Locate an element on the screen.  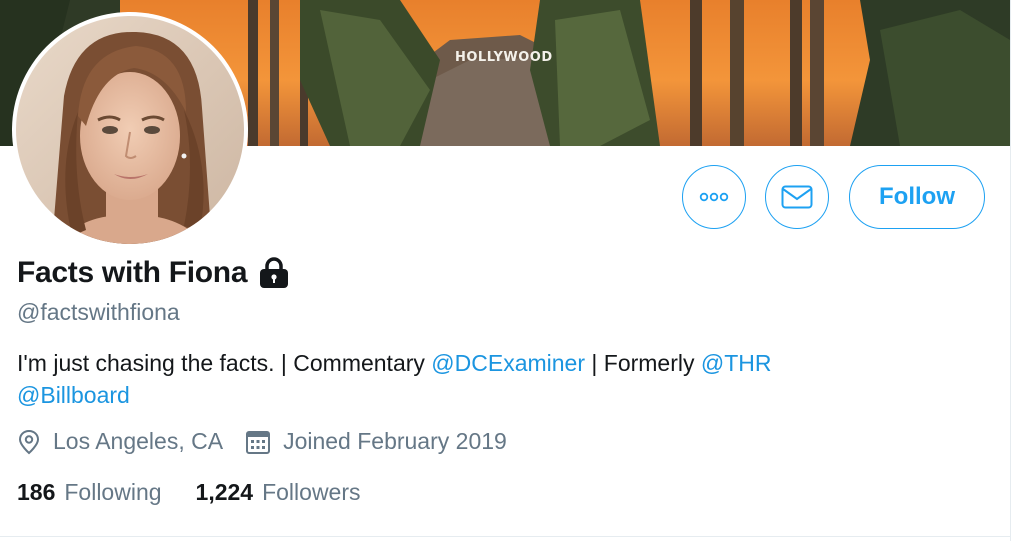
profile-handle: @factswithfiona is located at coordinates (98, 312).